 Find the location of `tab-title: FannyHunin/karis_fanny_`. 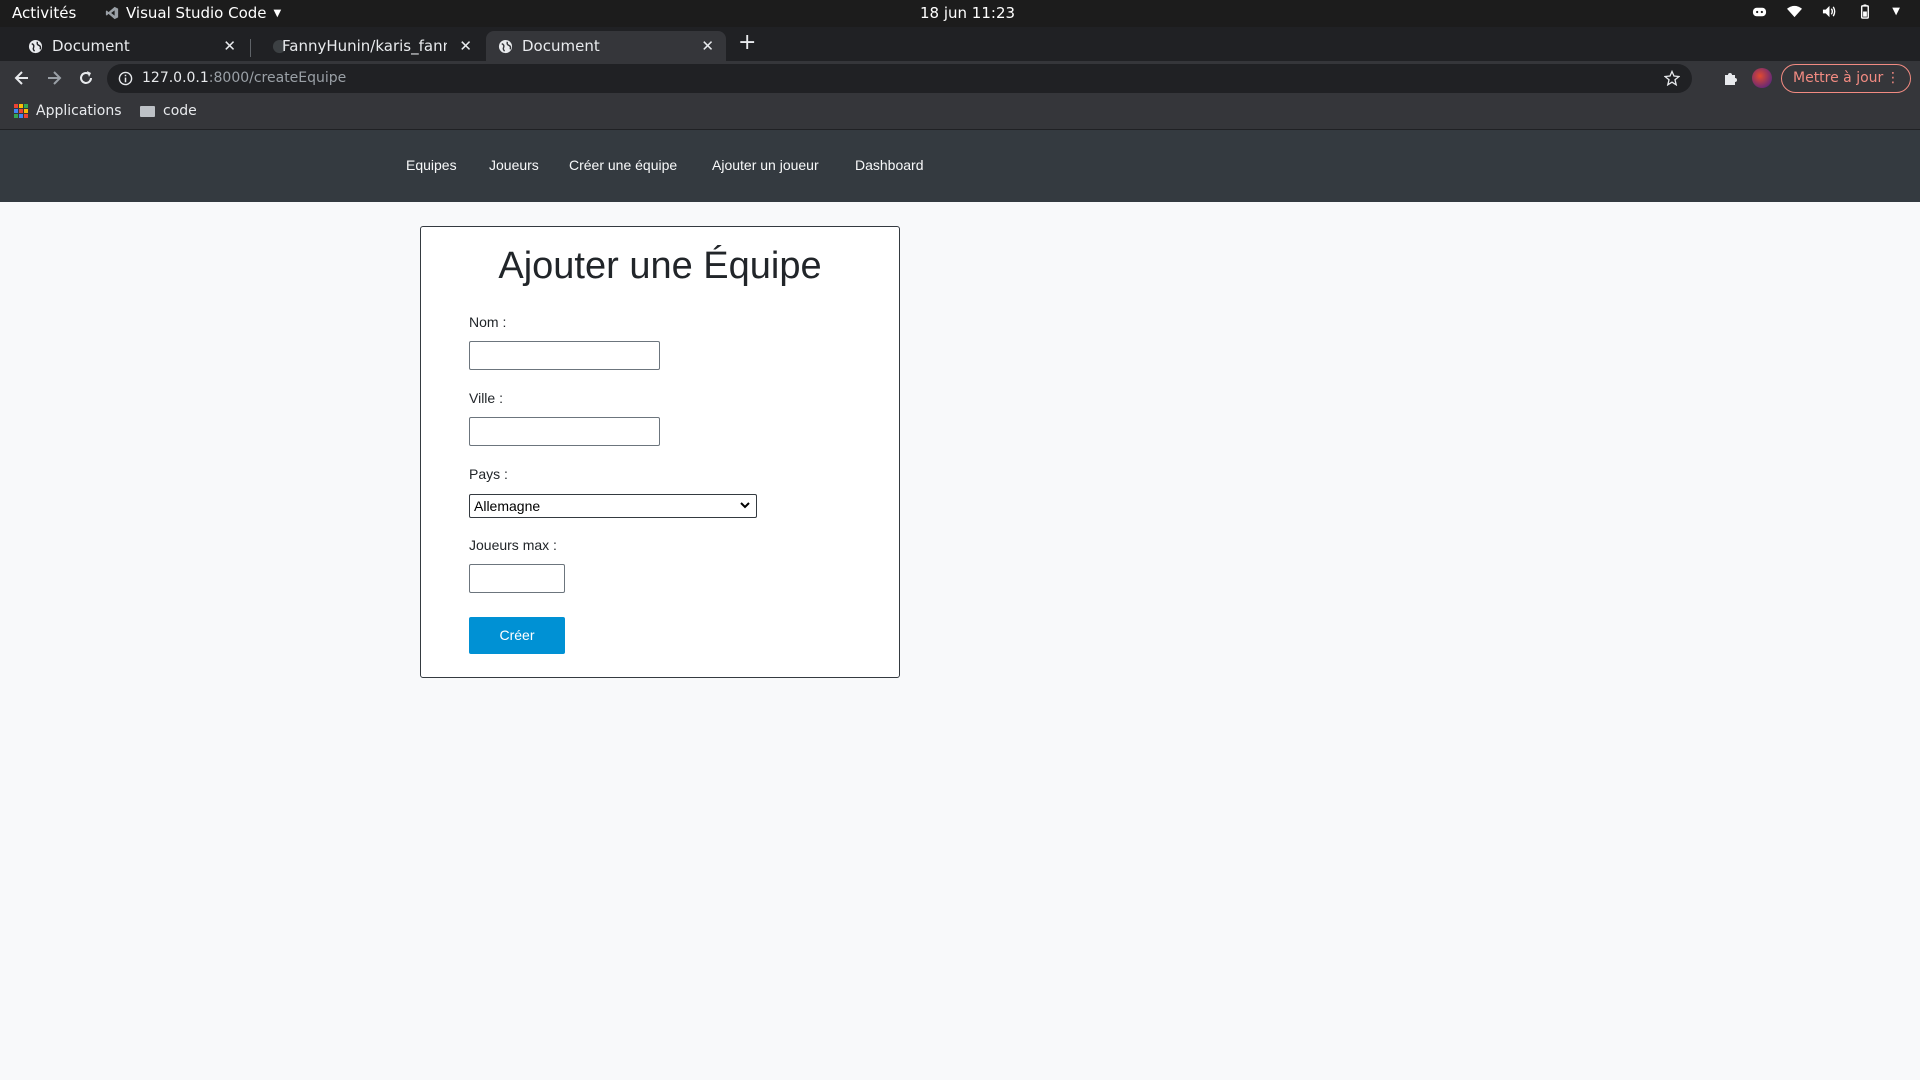

tab-title: FannyHunin/karis_fanny_ is located at coordinates (364, 46).